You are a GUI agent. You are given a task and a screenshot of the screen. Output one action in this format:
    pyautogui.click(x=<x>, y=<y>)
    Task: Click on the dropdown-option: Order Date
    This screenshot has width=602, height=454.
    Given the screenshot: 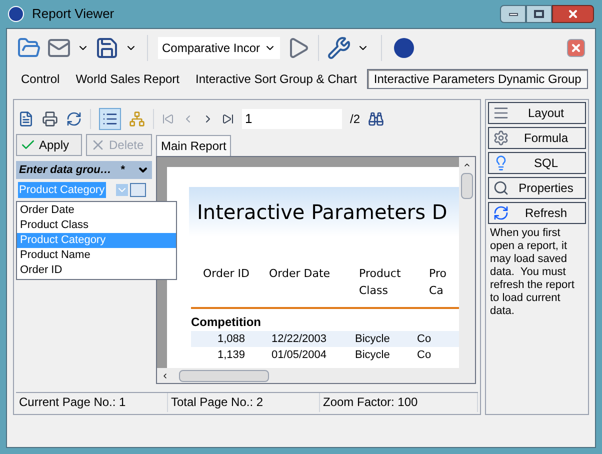 What is the action you would take?
    pyautogui.click(x=96, y=210)
    